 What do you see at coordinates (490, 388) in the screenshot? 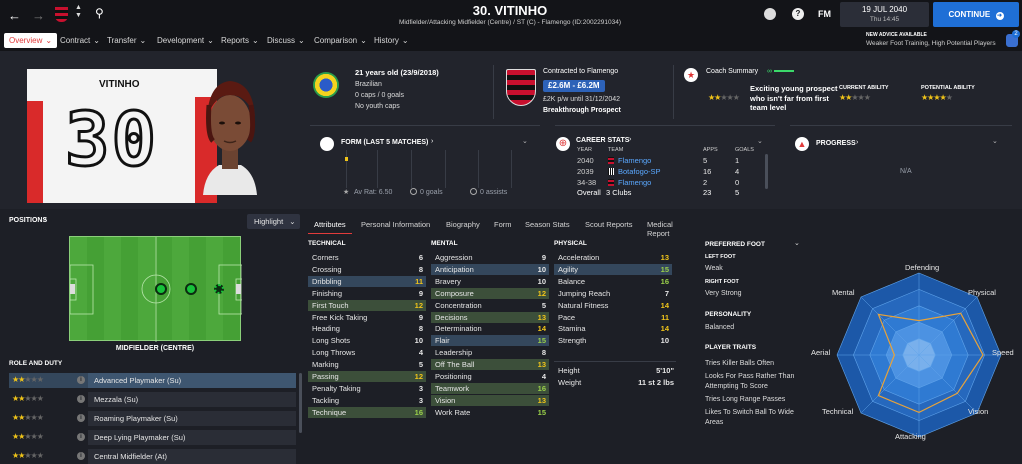
I see `attribute-row: Teamwork 16` at bounding box center [490, 388].